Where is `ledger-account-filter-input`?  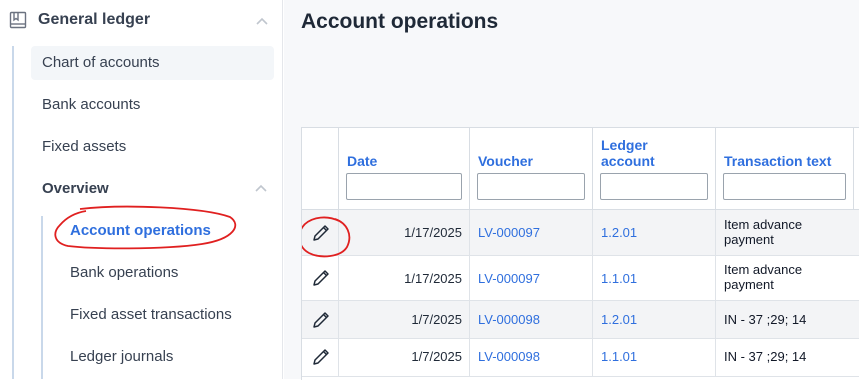 ledger-account-filter-input is located at coordinates (654, 186).